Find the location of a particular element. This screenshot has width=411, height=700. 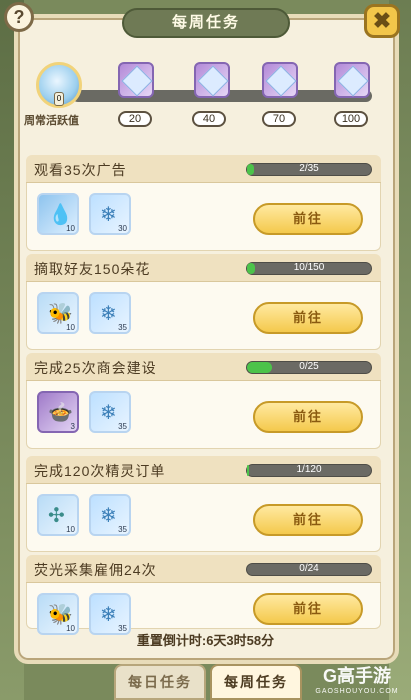

pinwheel-icon: ✣ 10 is located at coordinates (58, 515).